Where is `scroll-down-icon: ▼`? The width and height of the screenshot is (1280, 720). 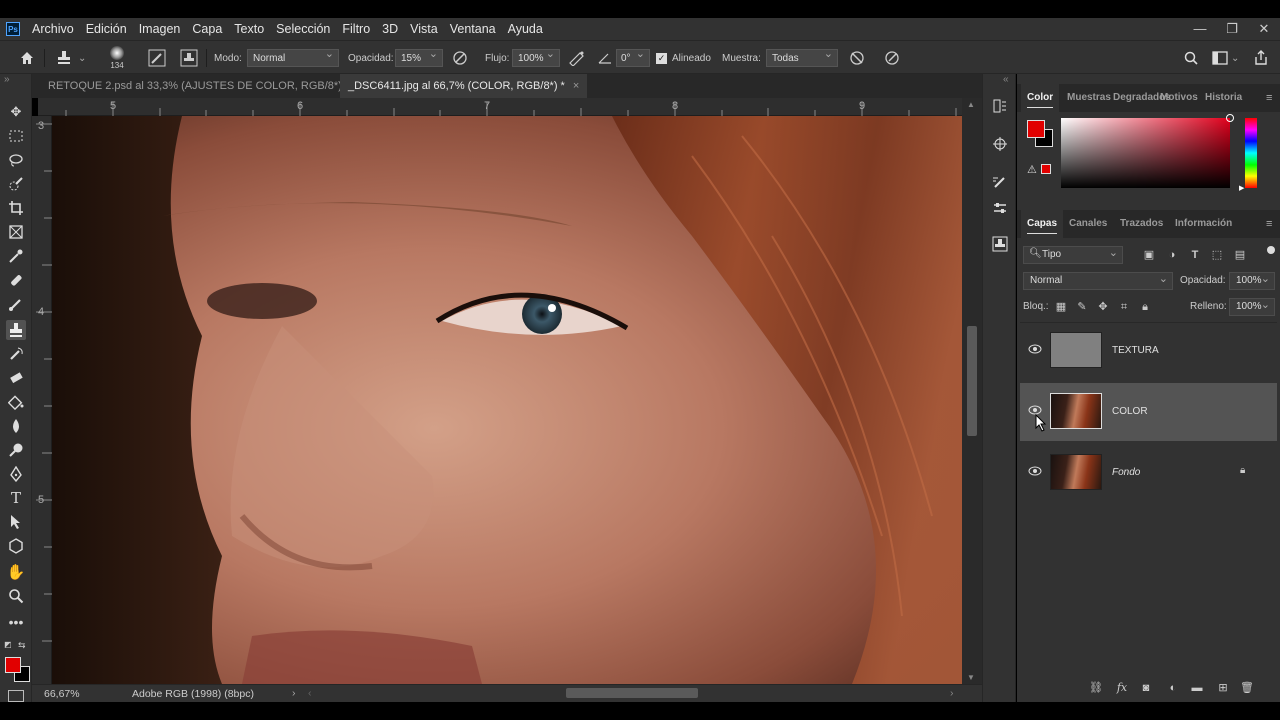 scroll-down-icon: ▼ is located at coordinates (971, 677).